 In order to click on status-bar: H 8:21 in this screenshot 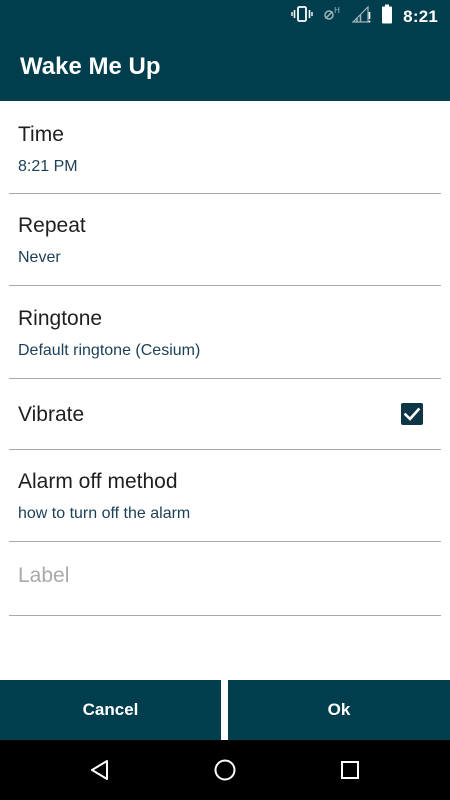, I will do `click(225, 16)`.